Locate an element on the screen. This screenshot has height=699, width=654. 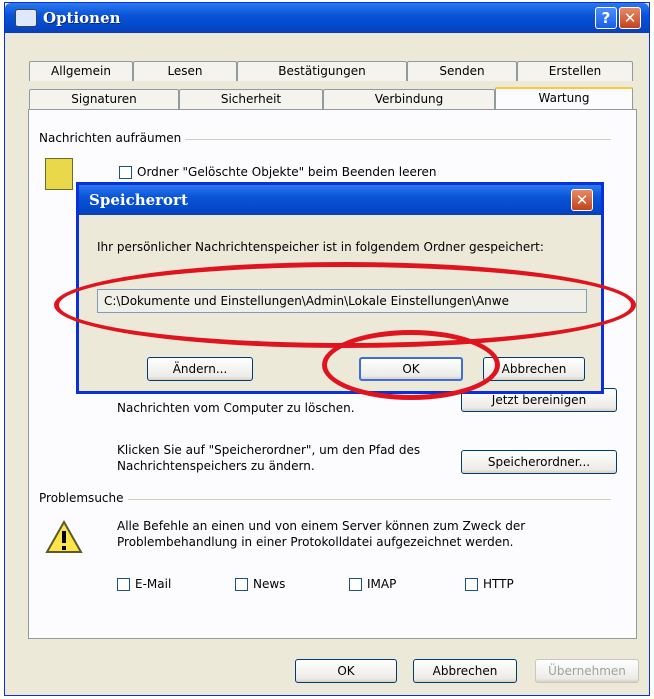
log-news-checkbox is located at coordinates (241, 584).